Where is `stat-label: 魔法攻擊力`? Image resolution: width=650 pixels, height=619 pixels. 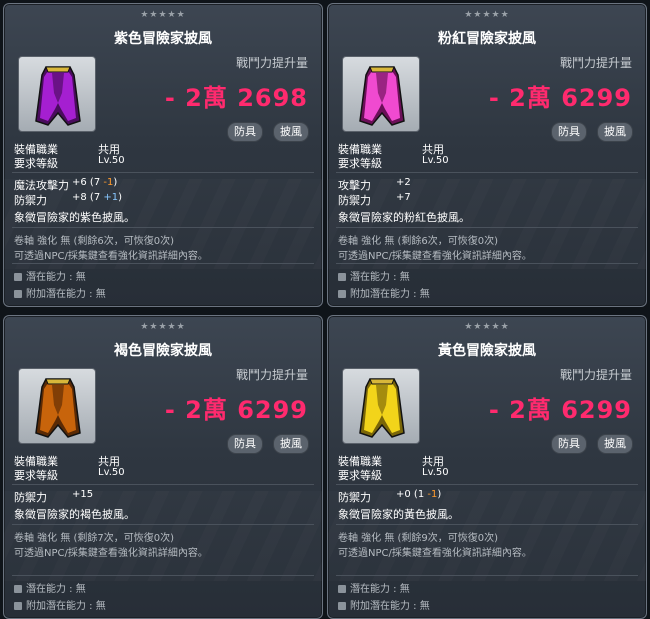 stat-label: 魔法攻擊力 is located at coordinates (41, 185).